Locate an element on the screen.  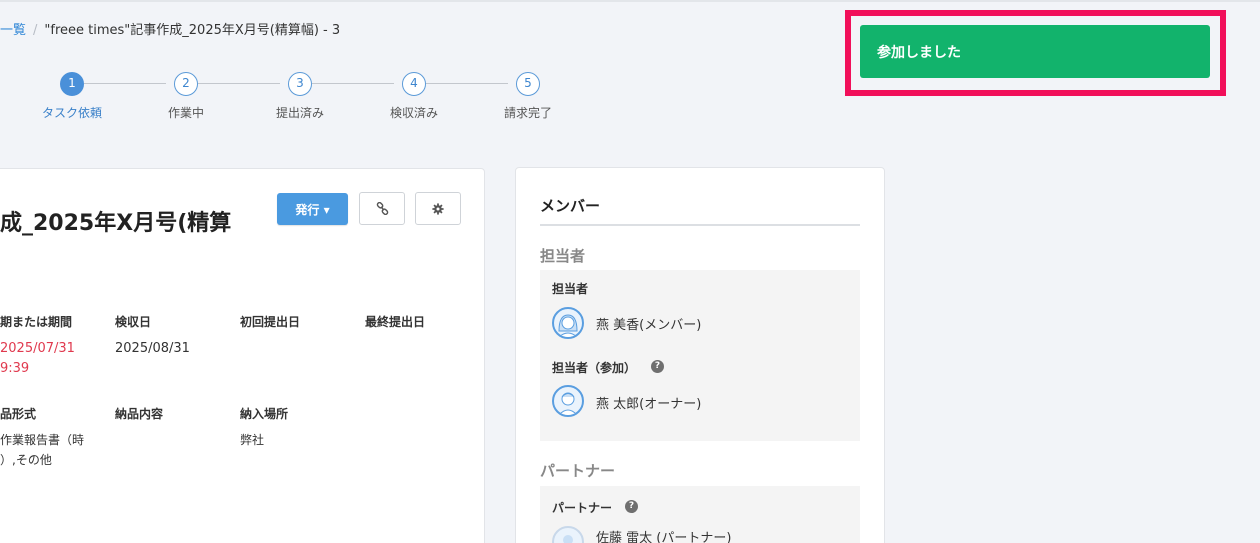
avatar-male-icon is located at coordinates (568, 403).